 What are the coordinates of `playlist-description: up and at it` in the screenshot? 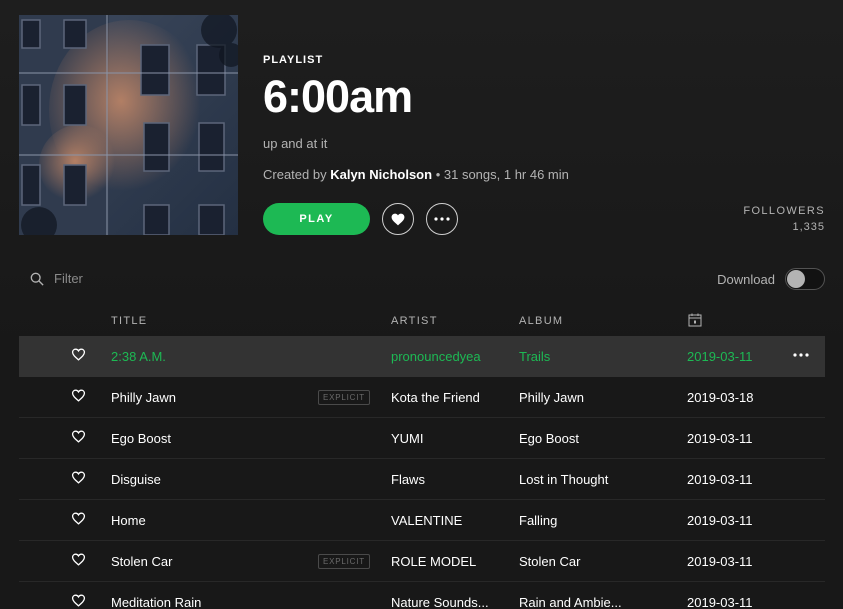 It's located at (295, 143).